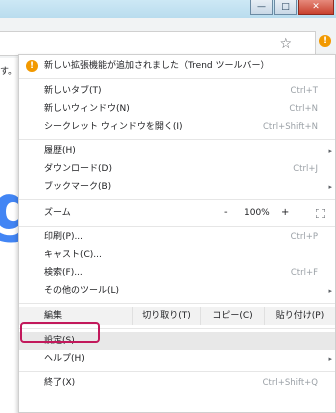 The image size is (336, 413). Describe the element at coordinates (64, 359) in the screenshot. I see `help-label: ヘルプ(H)` at that location.